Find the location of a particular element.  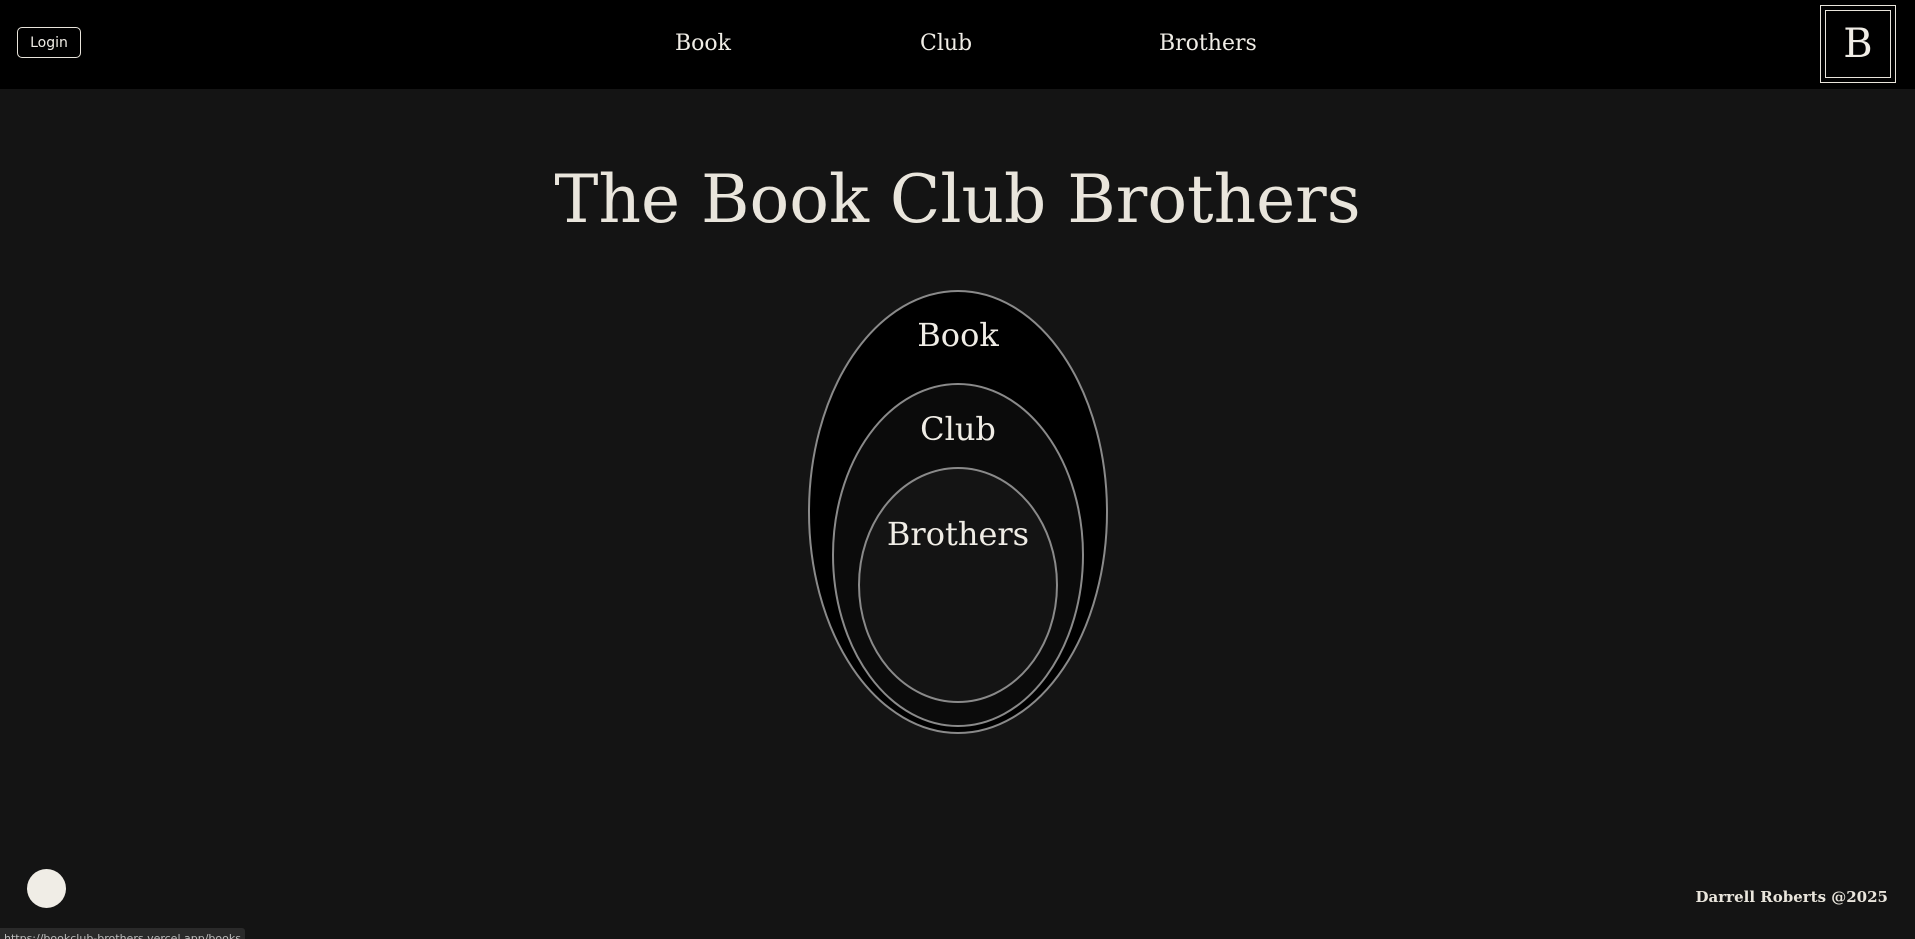

footer-credit: Darrell Roberts @2025 is located at coordinates (1791, 897).